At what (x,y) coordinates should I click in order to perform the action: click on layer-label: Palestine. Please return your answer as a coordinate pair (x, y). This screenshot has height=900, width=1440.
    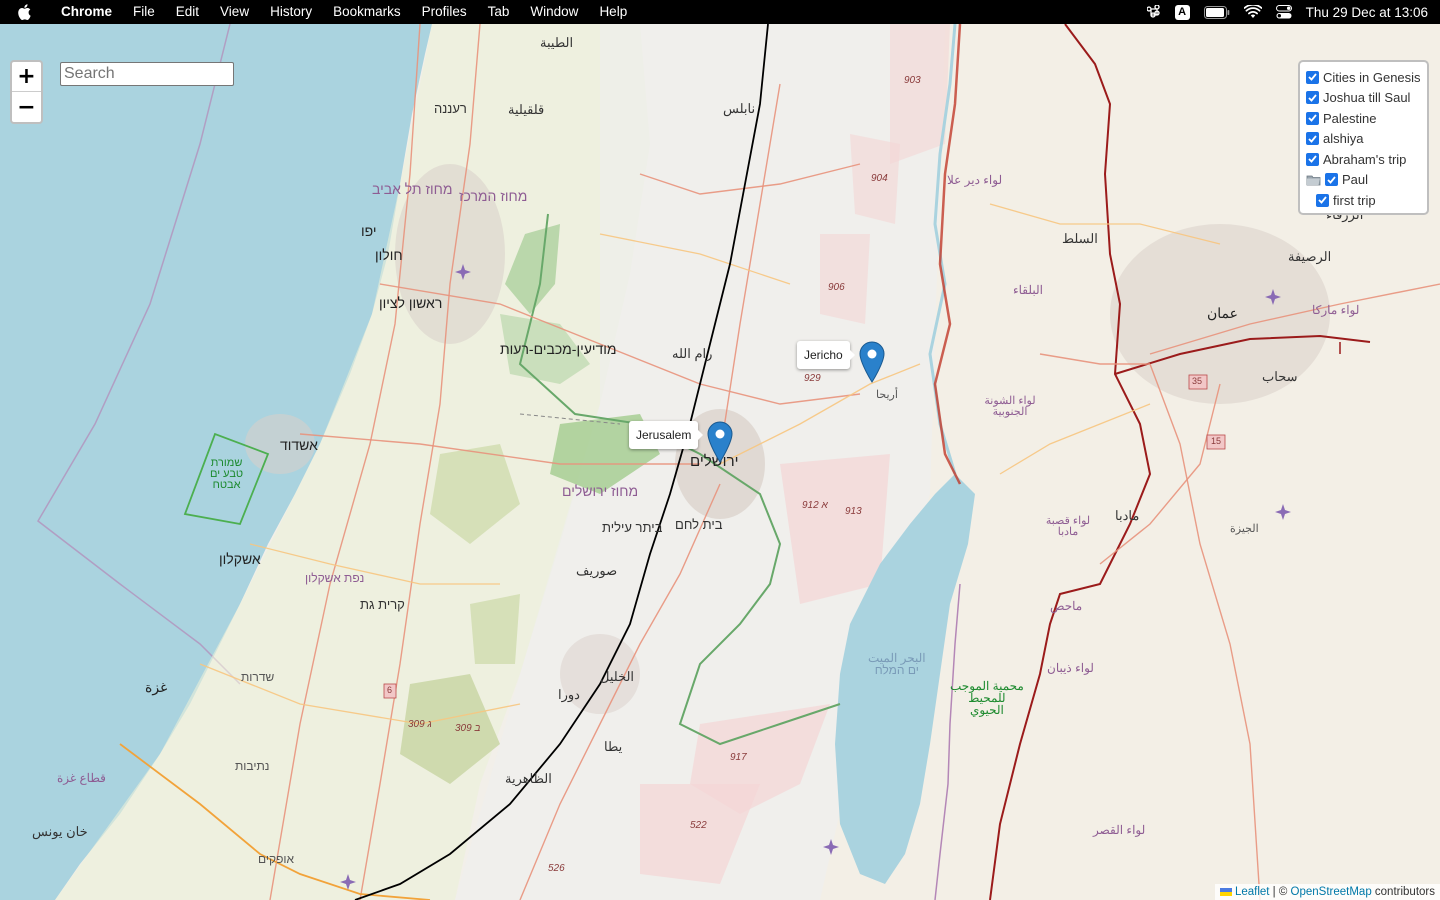
    Looking at the image, I should click on (1350, 118).